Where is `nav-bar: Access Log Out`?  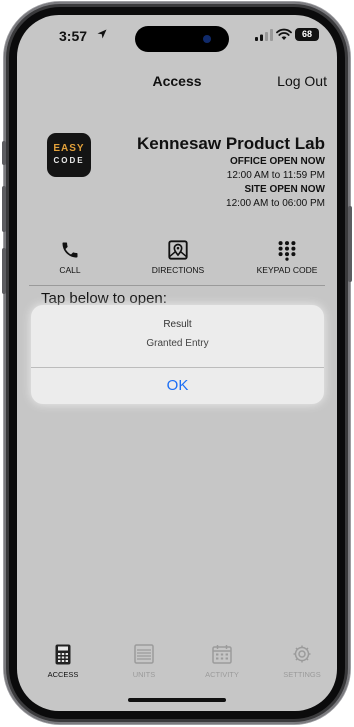
nav-bar: Access Log Out is located at coordinates (177, 76).